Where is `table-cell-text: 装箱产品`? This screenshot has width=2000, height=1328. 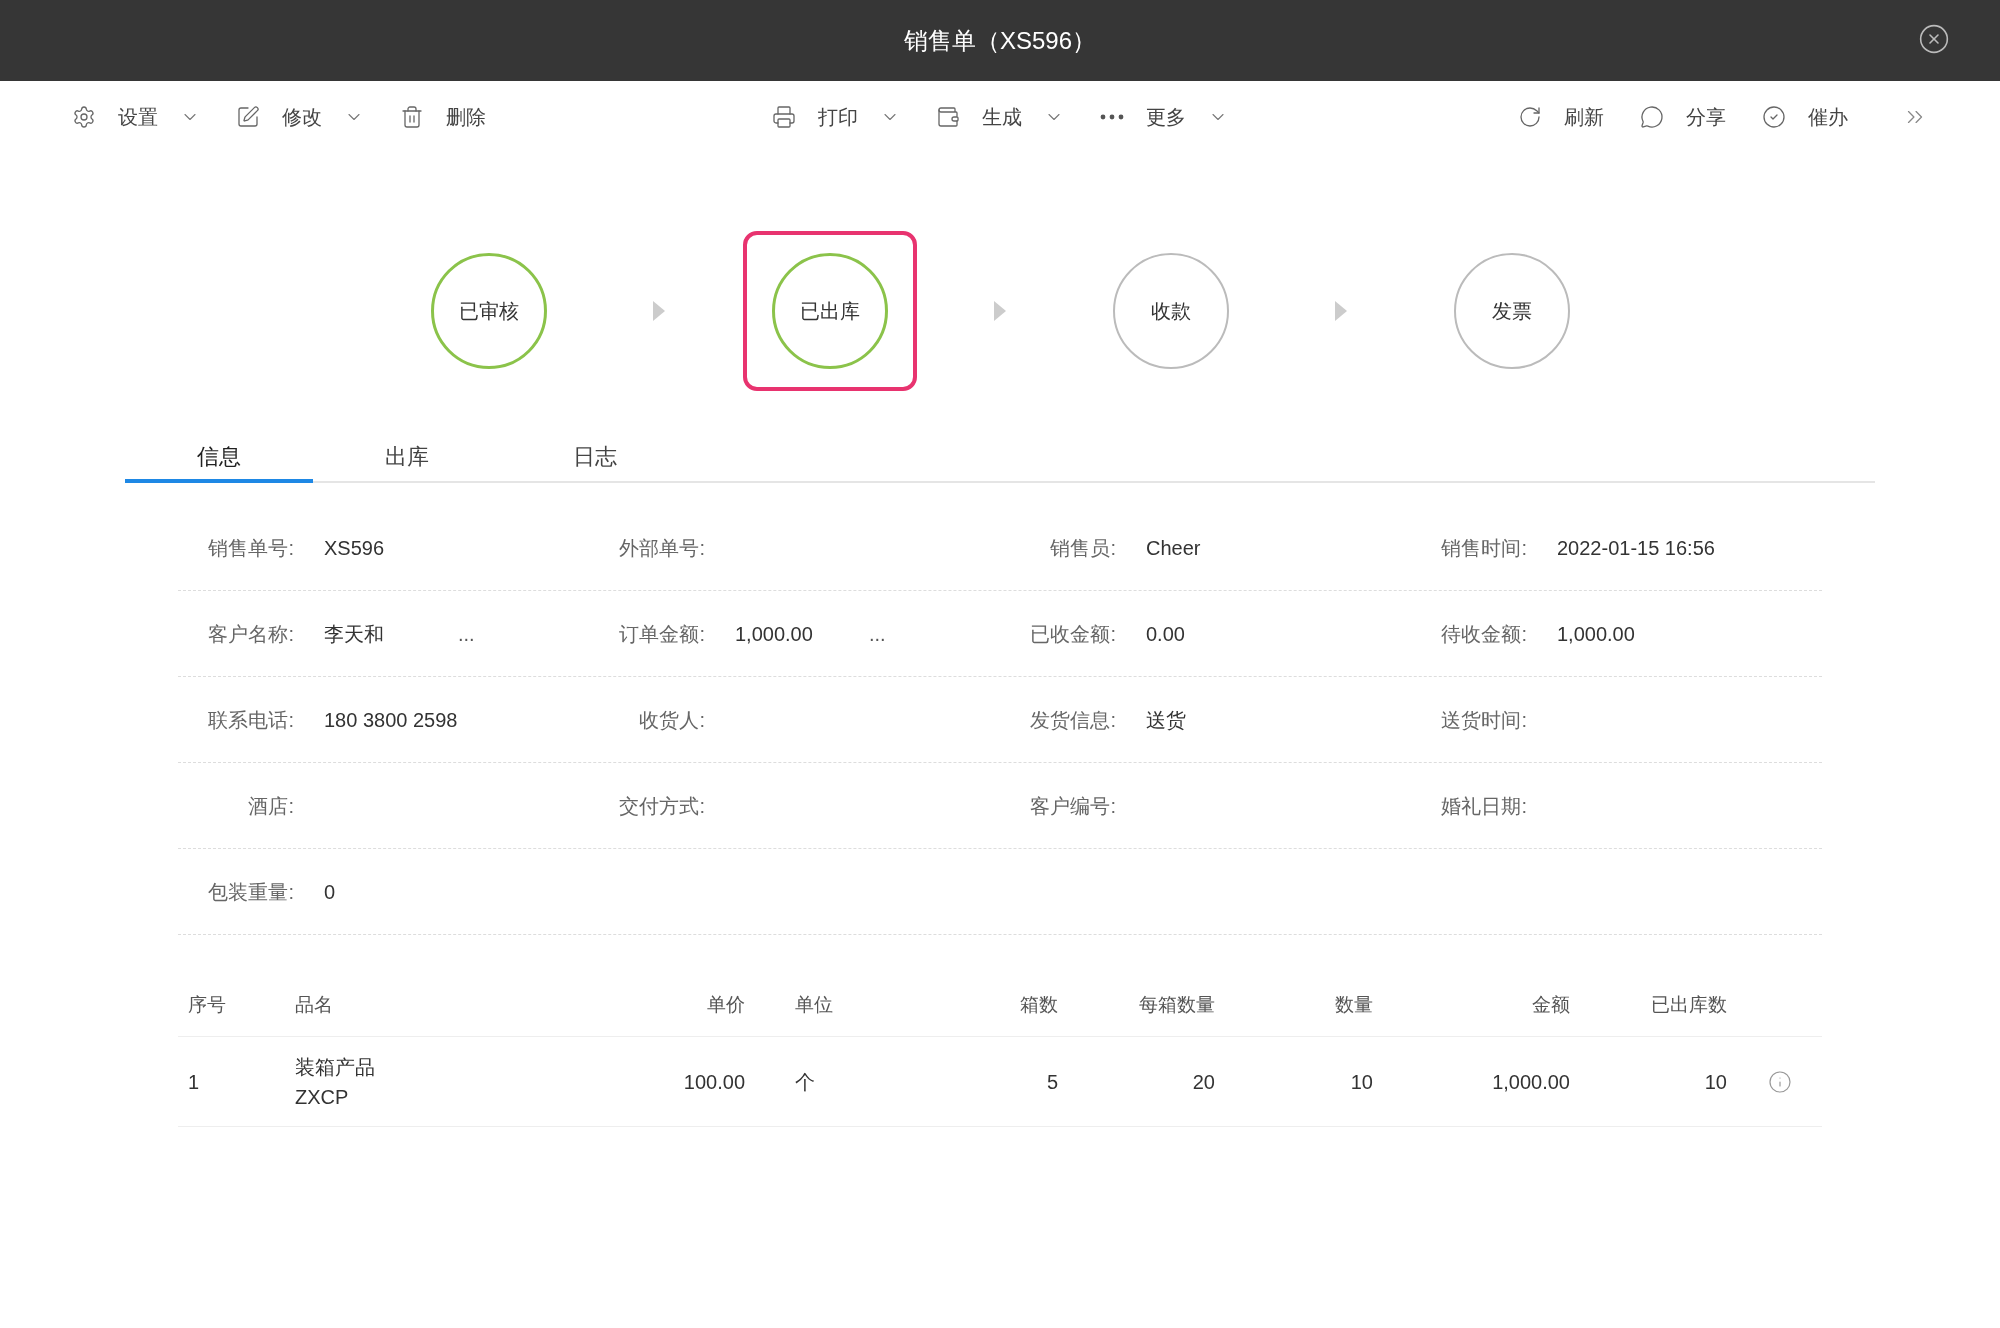
table-cell-text: 装箱产品 is located at coordinates (335, 1067).